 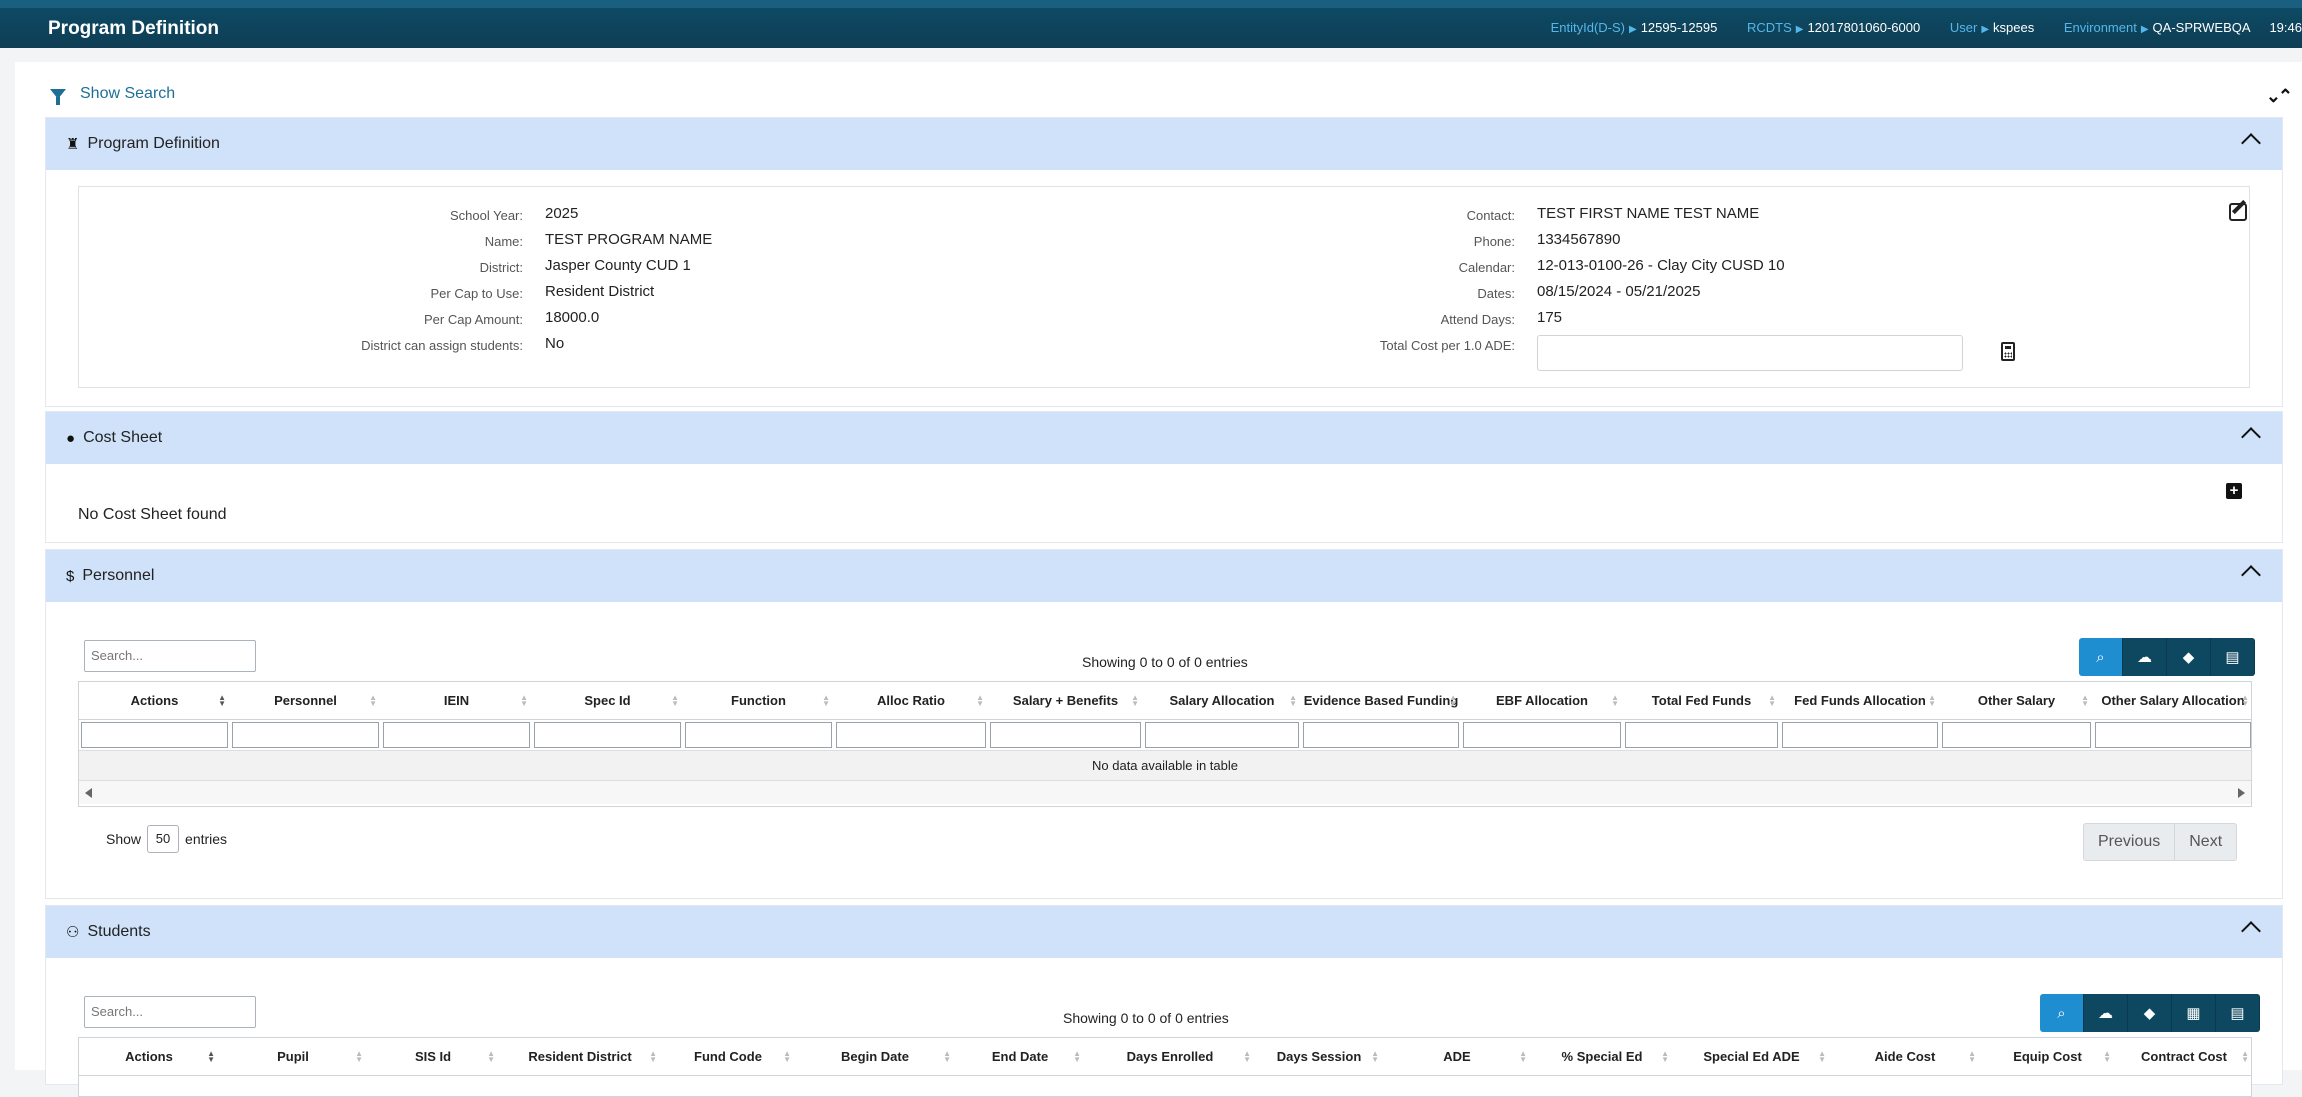 What do you see at coordinates (758, 700) in the screenshot?
I see `column-header: Function ▲ ▼` at bounding box center [758, 700].